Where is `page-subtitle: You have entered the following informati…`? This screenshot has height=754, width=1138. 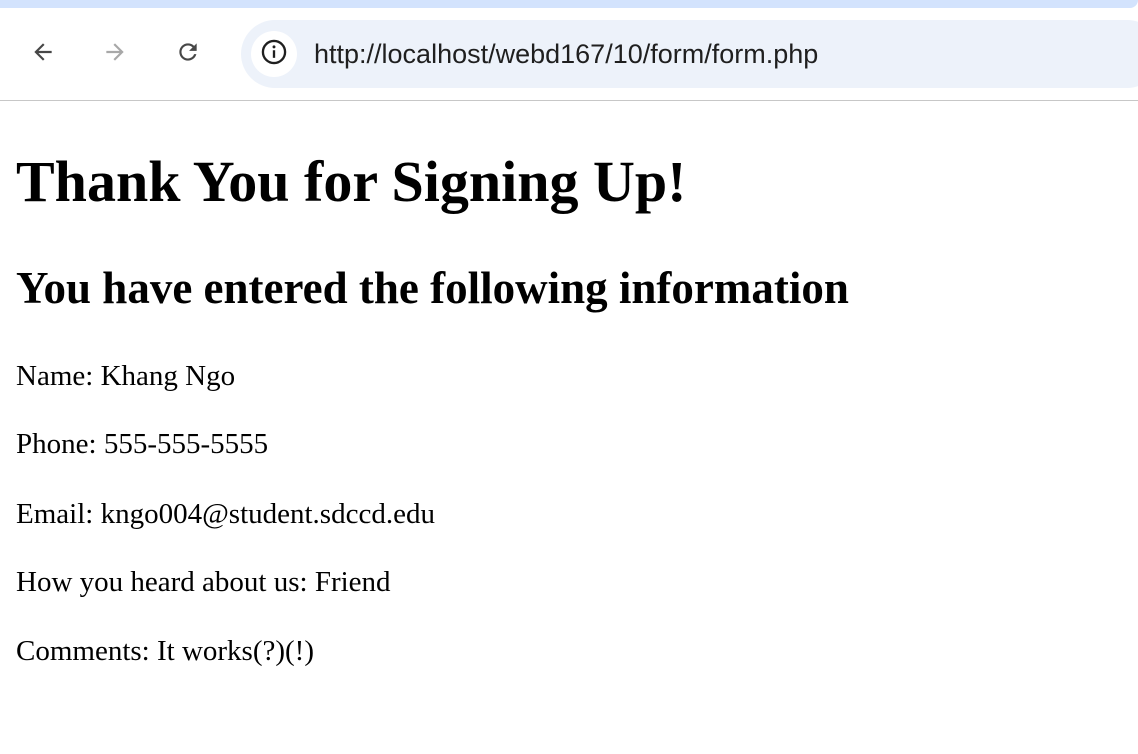 page-subtitle: You have entered the following informati… is located at coordinates (432, 288).